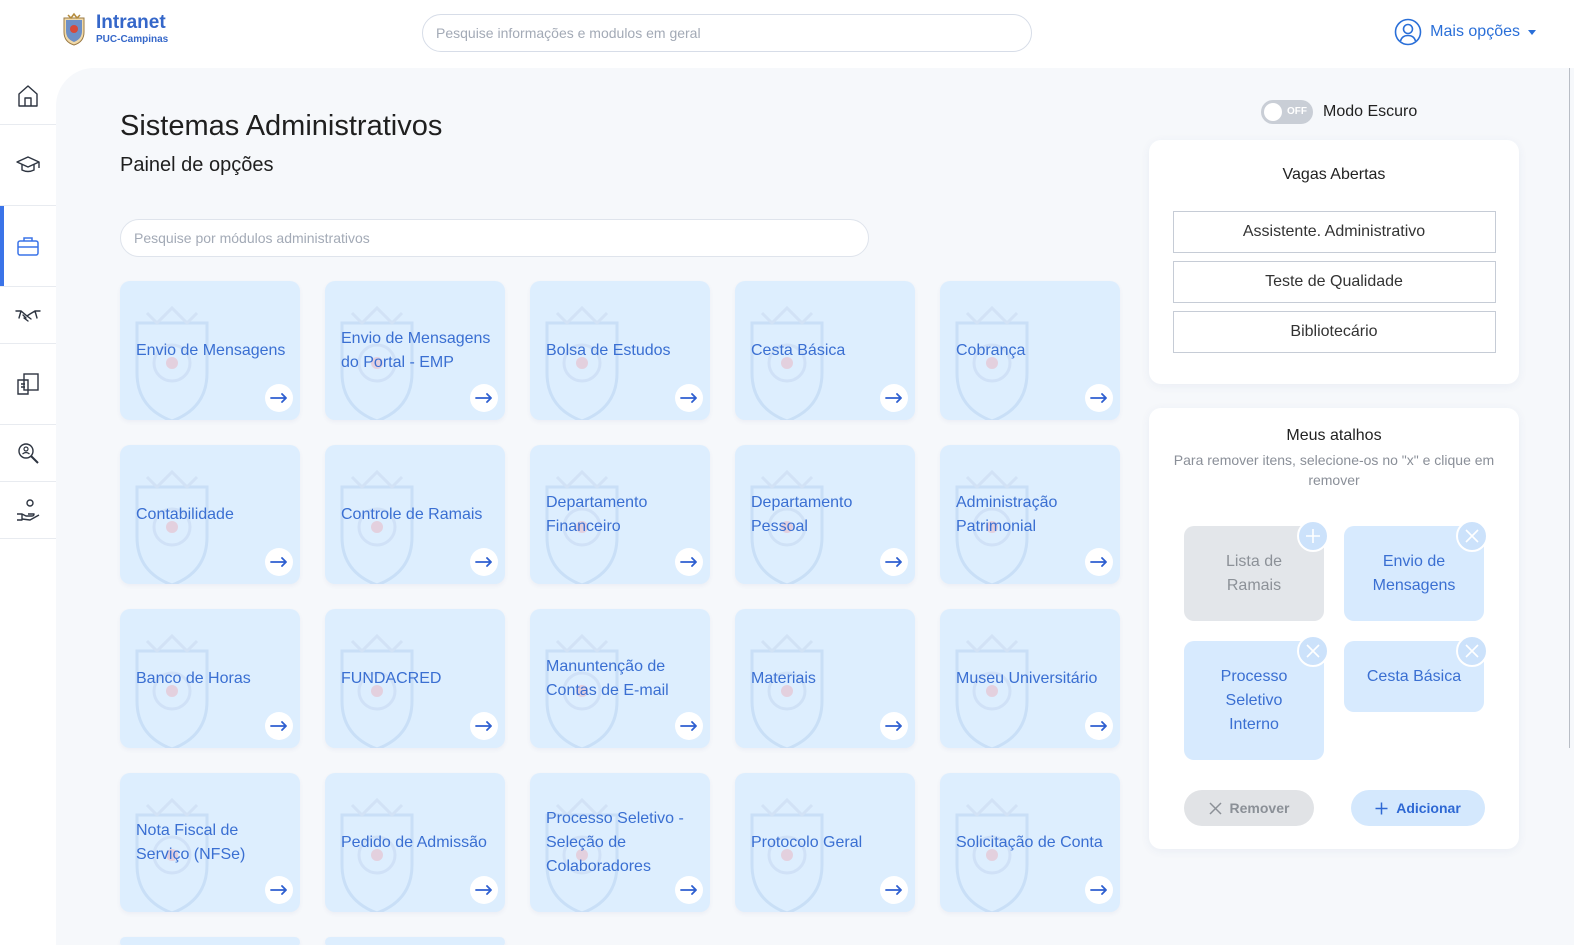 This screenshot has height=945, width=1574. I want to click on module-card: Administração Patrimonial, so click(1030, 514).